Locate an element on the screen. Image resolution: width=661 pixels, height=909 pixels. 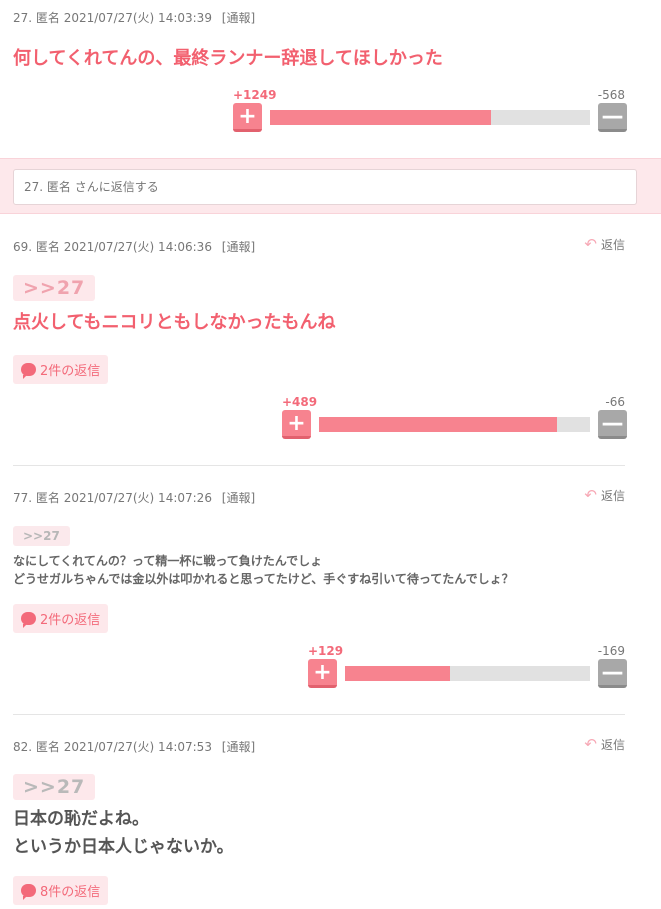
replies-count: 8件の返信 is located at coordinates (70, 892).